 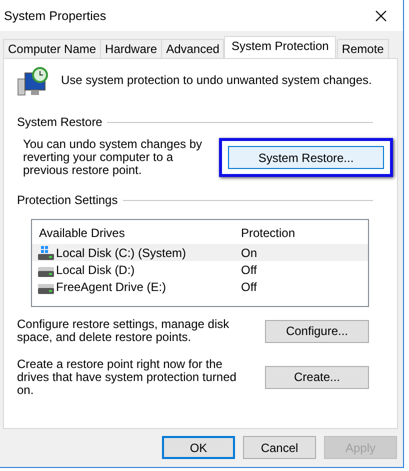 What do you see at coordinates (127, 377) in the screenshot?
I see `description-text: Create a restore point right now for the drives that have system protection turned on.` at bounding box center [127, 377].